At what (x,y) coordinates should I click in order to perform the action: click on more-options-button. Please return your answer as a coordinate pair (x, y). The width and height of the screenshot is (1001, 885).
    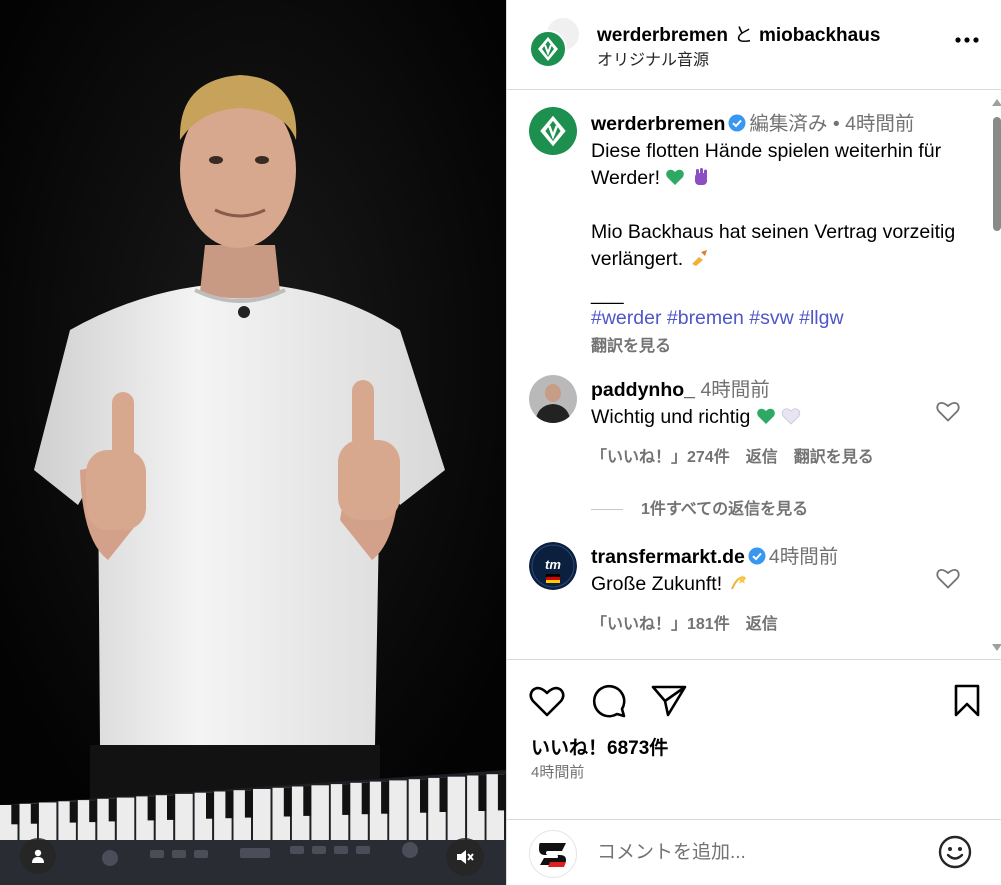
    Looking at the image, I should click on (967, 40).